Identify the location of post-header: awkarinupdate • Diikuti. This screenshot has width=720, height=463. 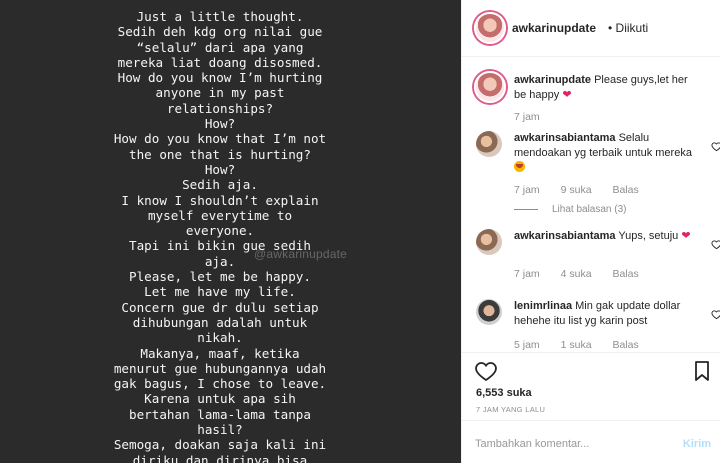
(591, 28).